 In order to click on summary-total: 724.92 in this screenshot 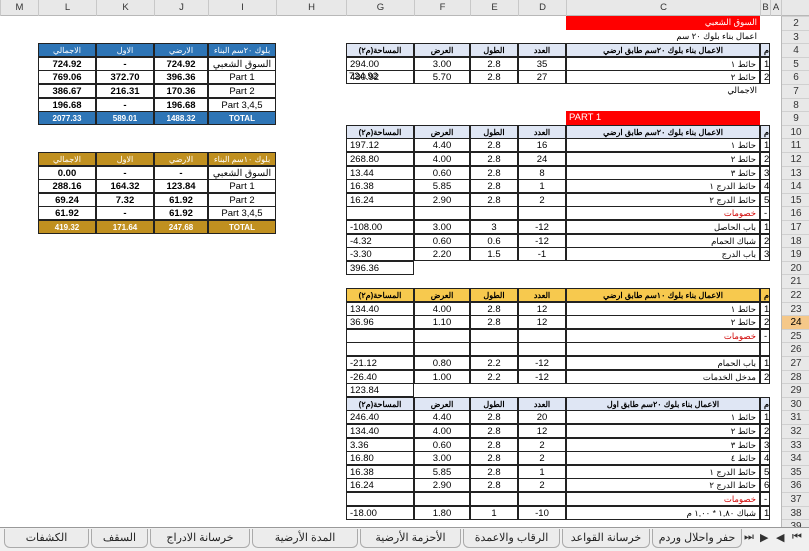, I will do `click(67, 63)`.